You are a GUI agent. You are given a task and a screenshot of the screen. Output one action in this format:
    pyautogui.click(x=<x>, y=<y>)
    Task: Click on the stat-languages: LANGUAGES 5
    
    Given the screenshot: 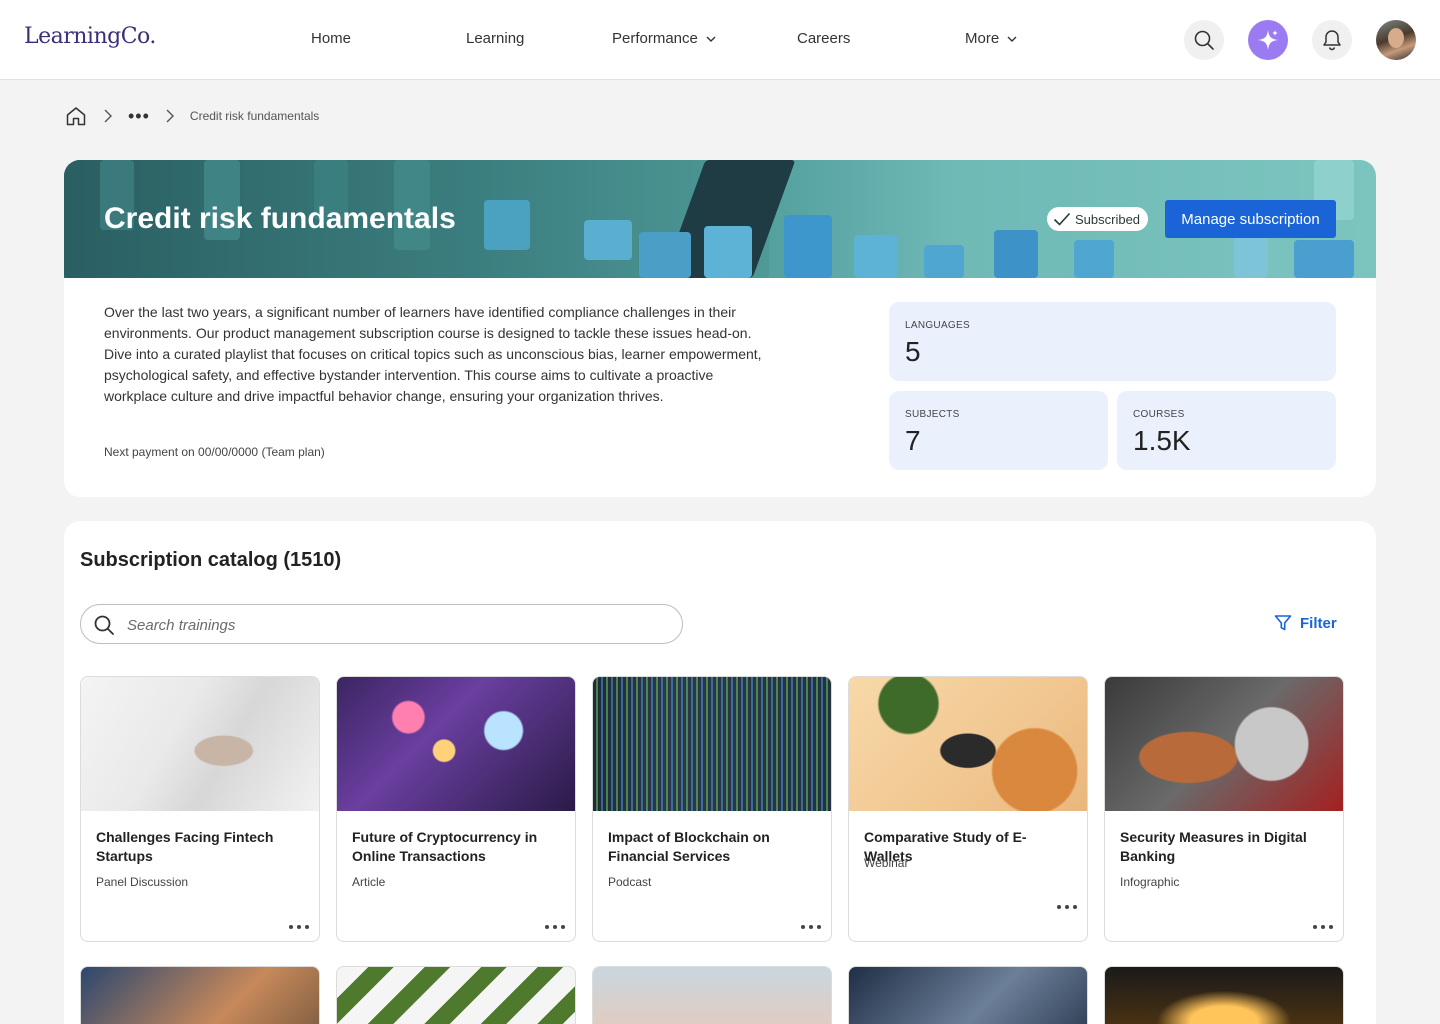 What is the action you would take?
    pyautogui.click(x=1112, y=341)
    